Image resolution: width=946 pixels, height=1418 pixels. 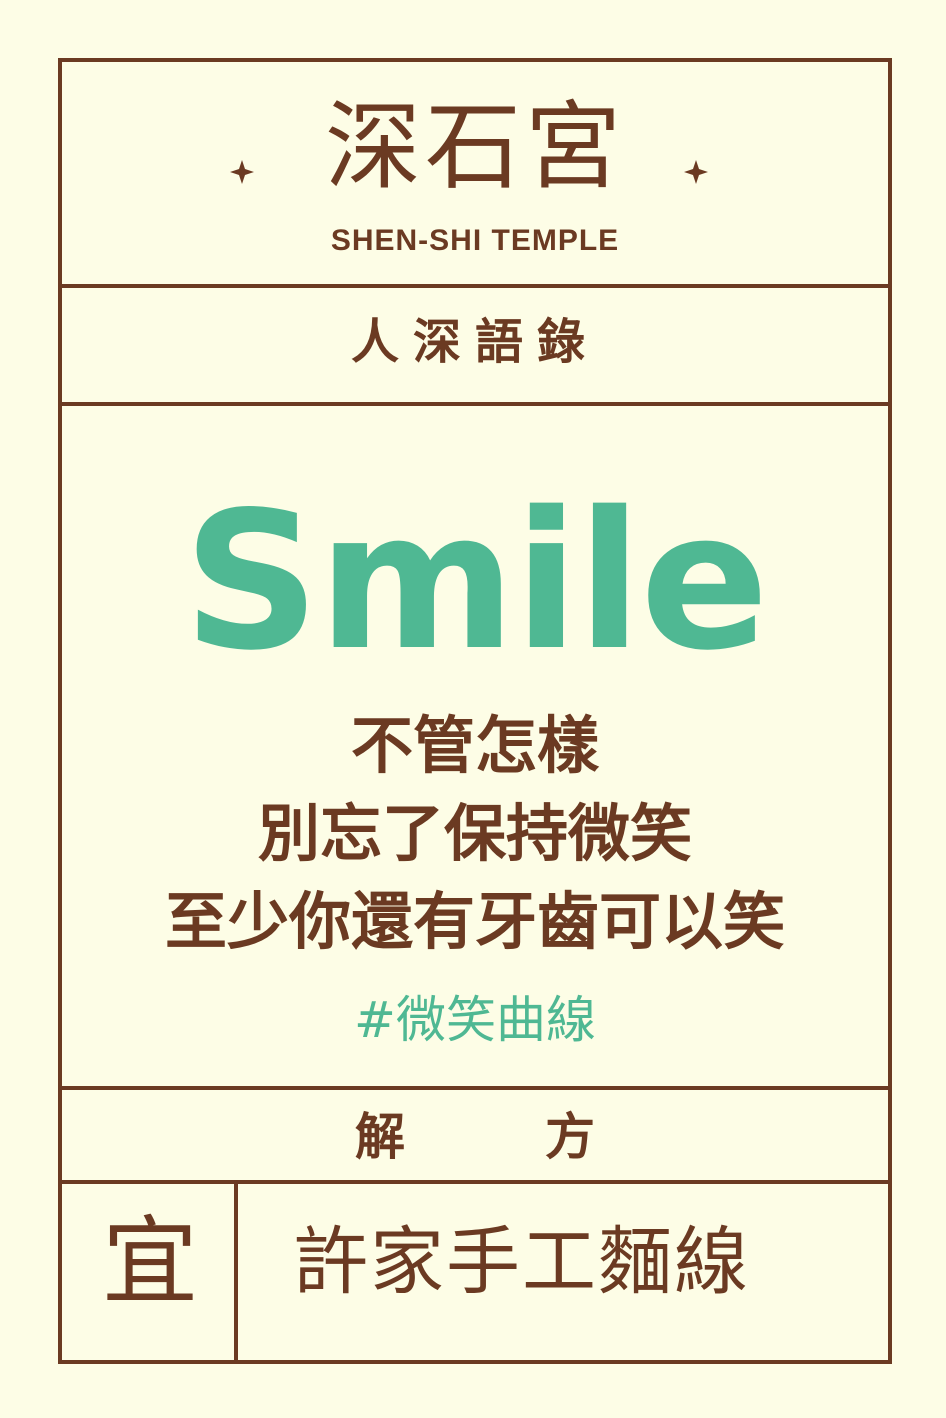 I want to click on temple-name-en: SHEN-SHI TEMPLE, so click(x=475, y=240).